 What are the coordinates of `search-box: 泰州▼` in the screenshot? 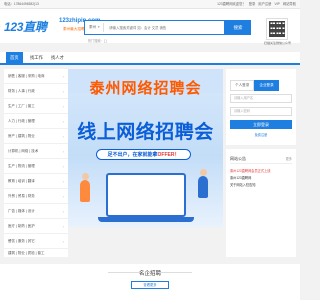 It's located at (154, 27).